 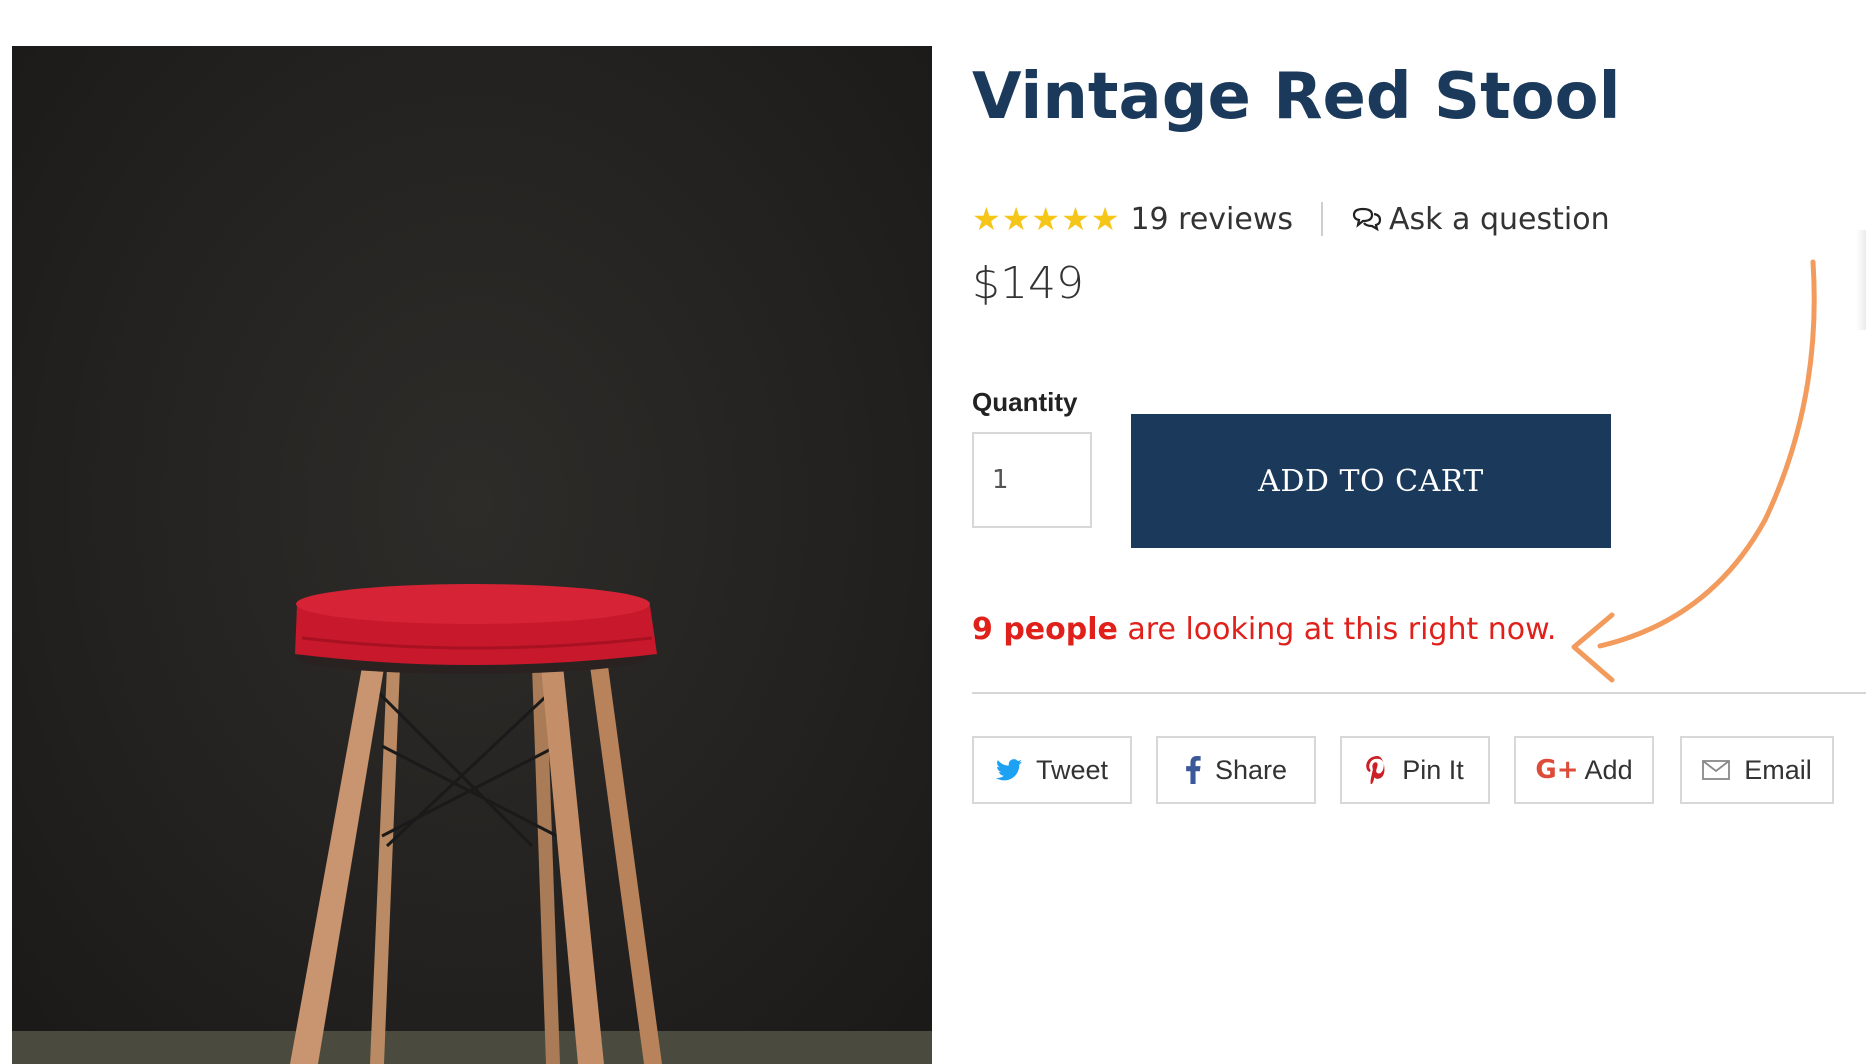 I want to click on product-title: Vintage Red Stool, so click(x=1296, y=97).